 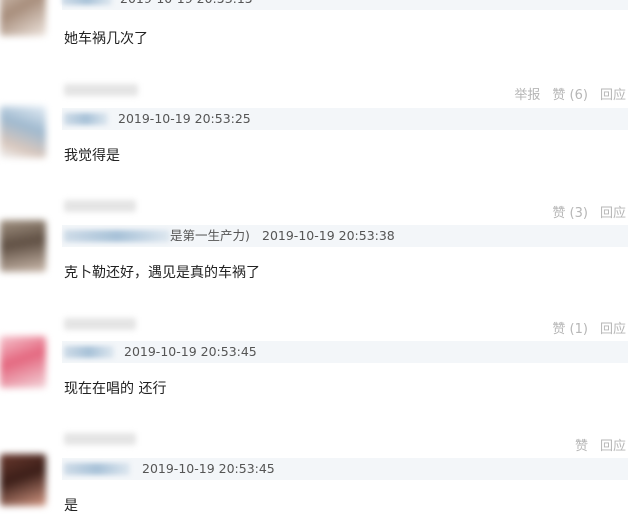 I want to click on comment-text: 我觉得是, so click(x=92, y=156).